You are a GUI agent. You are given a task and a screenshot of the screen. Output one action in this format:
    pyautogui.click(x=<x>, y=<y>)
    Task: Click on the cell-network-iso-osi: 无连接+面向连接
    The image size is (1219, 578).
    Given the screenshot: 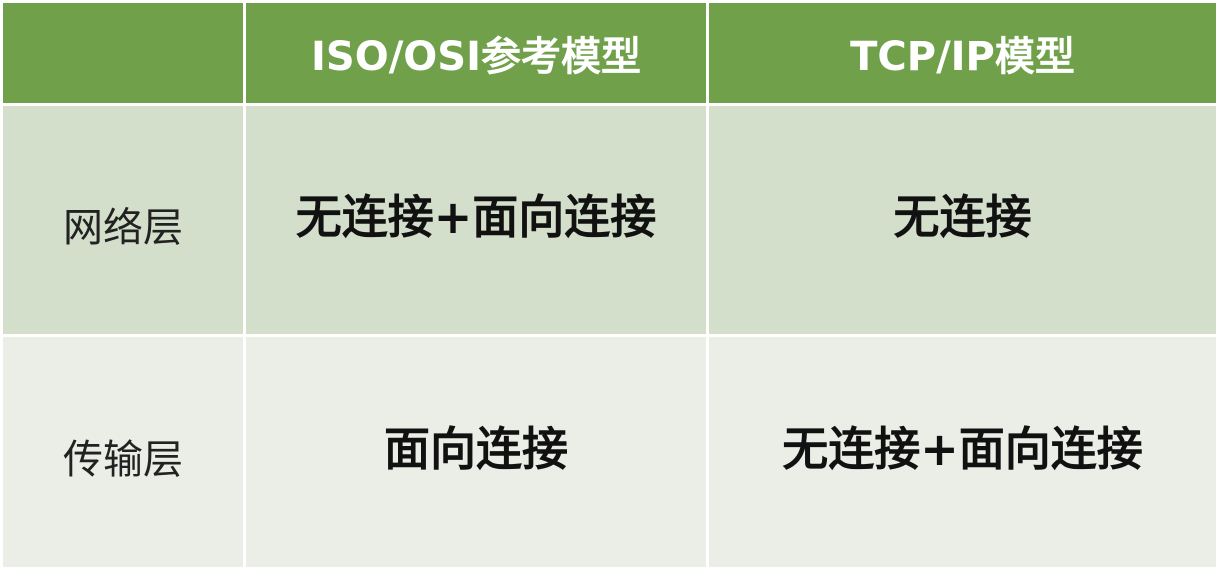 What is the action you would take?
    pyautogui.click(x=476, y=220)
    